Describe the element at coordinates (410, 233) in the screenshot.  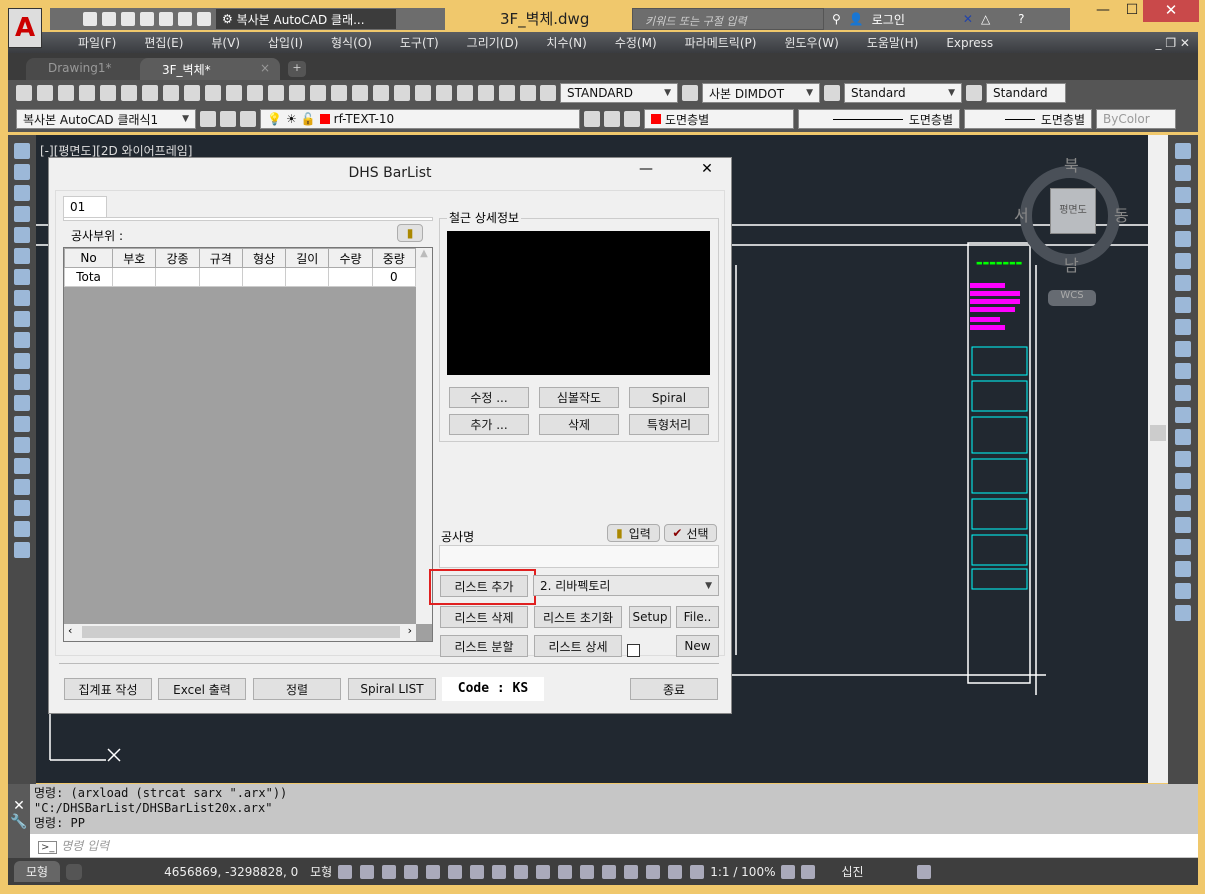
I see `site-pick-button: ▮` at that location.